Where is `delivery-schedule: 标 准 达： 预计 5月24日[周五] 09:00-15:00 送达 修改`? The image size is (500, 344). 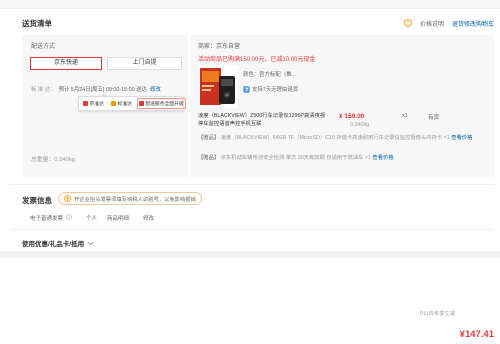
delivery-schedule: 标 准 达： 预计 5月24日[周五] 09:00-15:00 送达 修改 is located at coordinates (96, 89).